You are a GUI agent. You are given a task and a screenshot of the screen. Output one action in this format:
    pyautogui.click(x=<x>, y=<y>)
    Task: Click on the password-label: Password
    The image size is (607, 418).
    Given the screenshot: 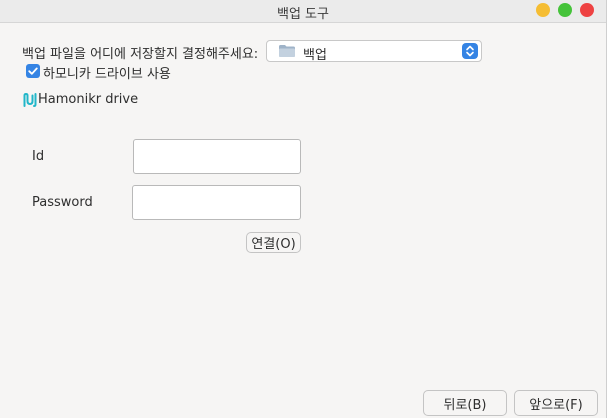 What is the action you would take?
    pyautogui.click(x=62, y=202)
    